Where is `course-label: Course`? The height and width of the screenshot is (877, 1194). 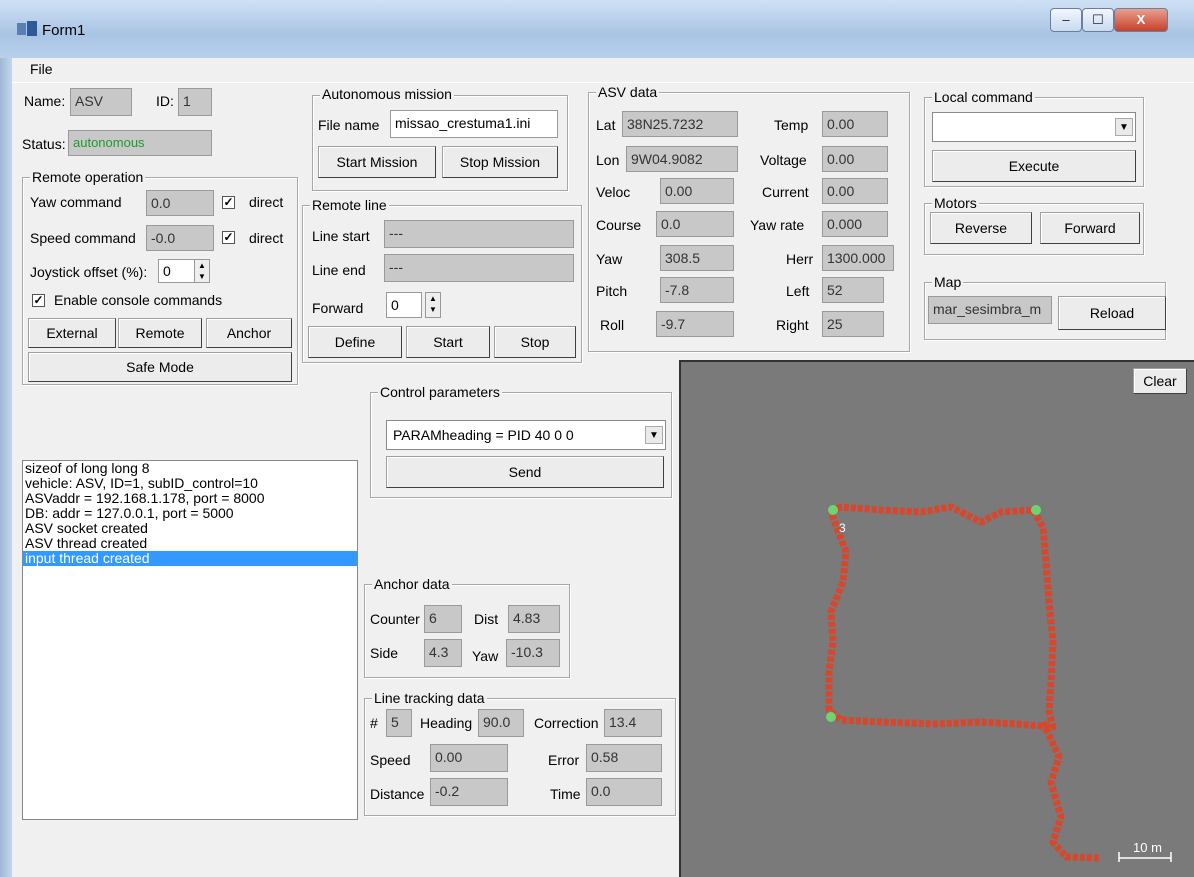 course-label: Course is located at coordinates (619, 225).